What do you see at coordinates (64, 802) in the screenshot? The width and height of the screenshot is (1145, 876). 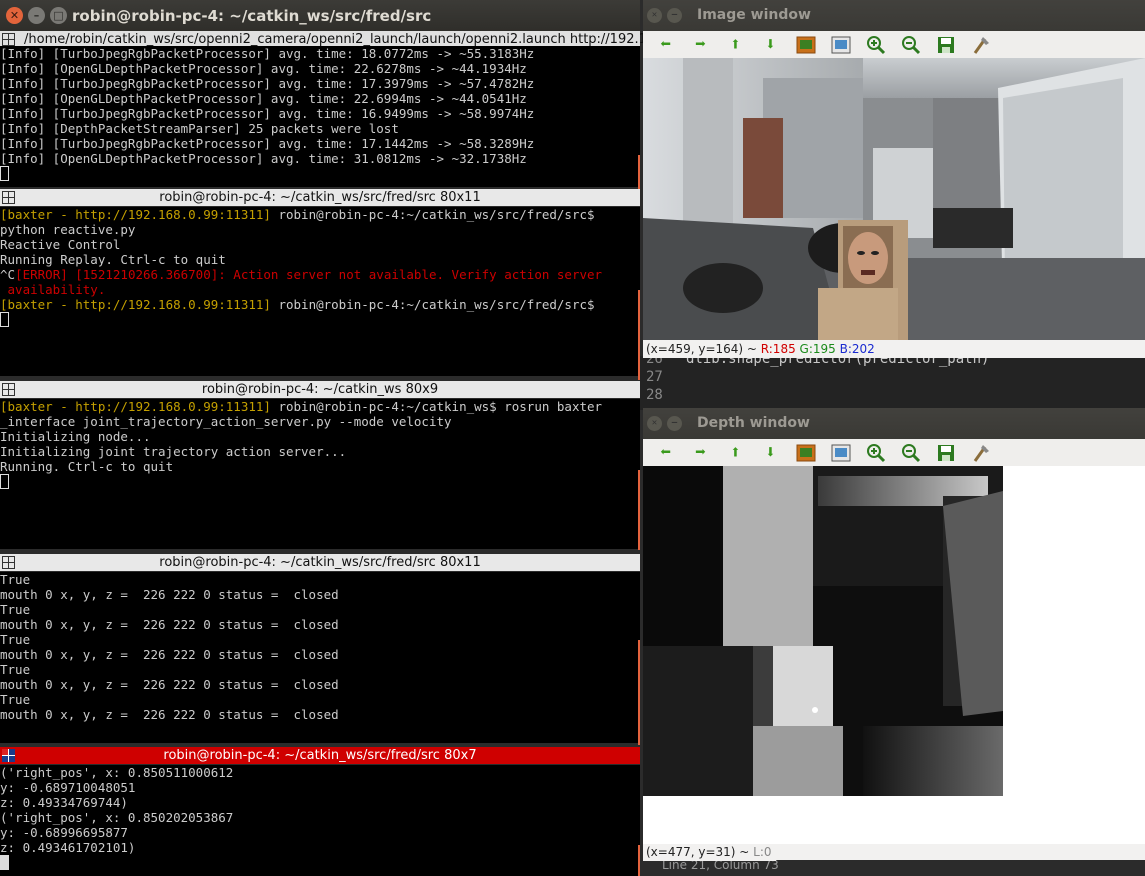 I see `output-line: z: 0.49334769744)` at bounding box center [64, 802].